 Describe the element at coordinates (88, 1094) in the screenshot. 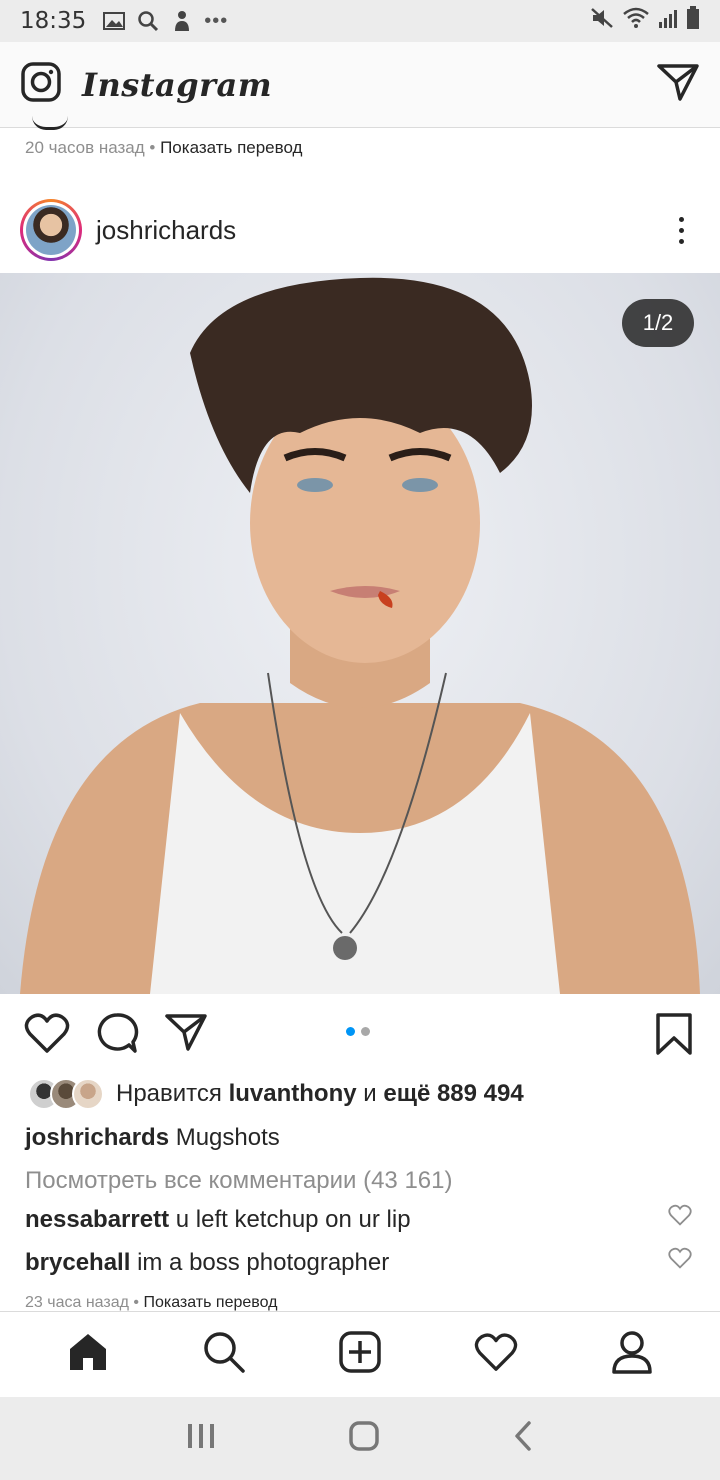

I see `liker-avatar` at that location.